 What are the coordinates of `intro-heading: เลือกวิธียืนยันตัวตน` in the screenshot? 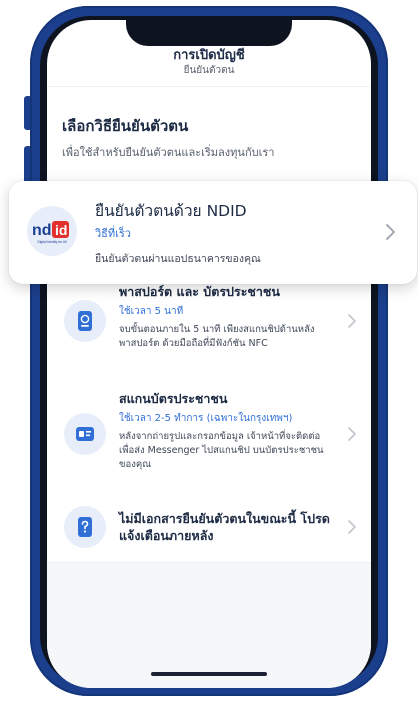 It's located at (125, 126).